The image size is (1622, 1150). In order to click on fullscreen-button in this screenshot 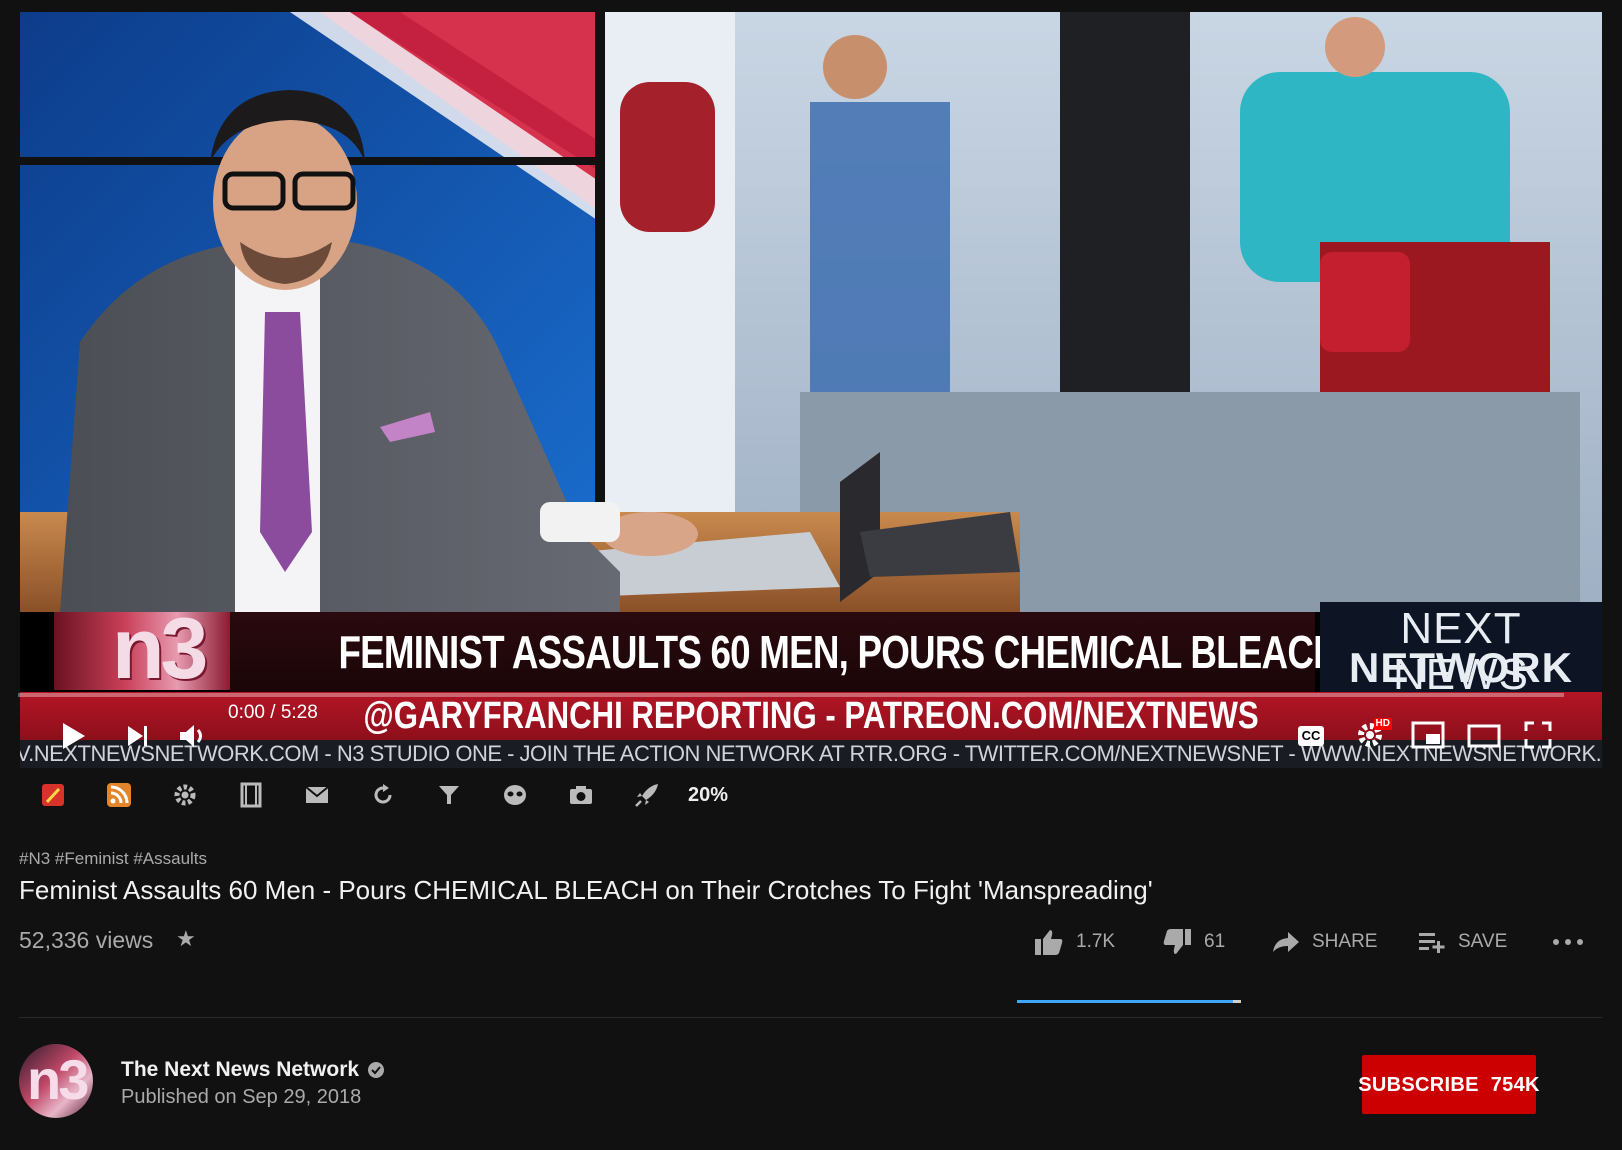, I will do `click(1538, 735)`.